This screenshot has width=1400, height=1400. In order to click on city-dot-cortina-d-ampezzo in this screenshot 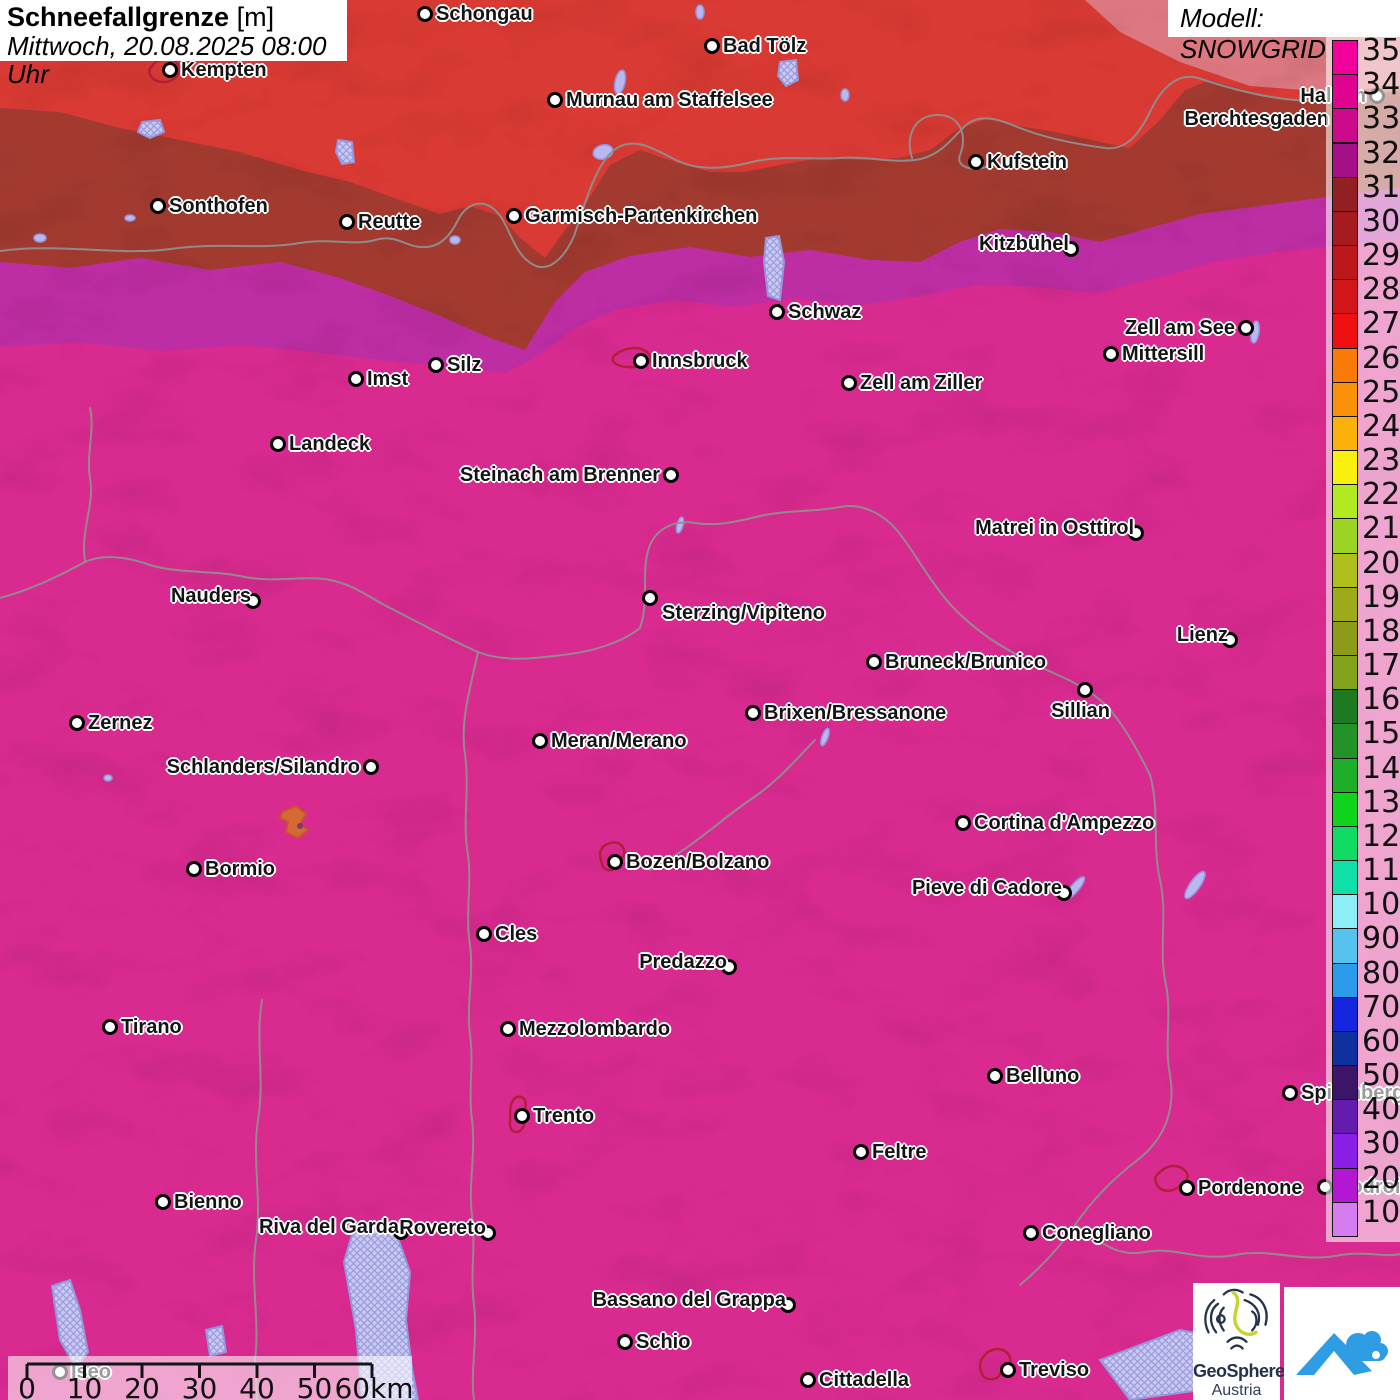, I will do `click(963, 823)`.